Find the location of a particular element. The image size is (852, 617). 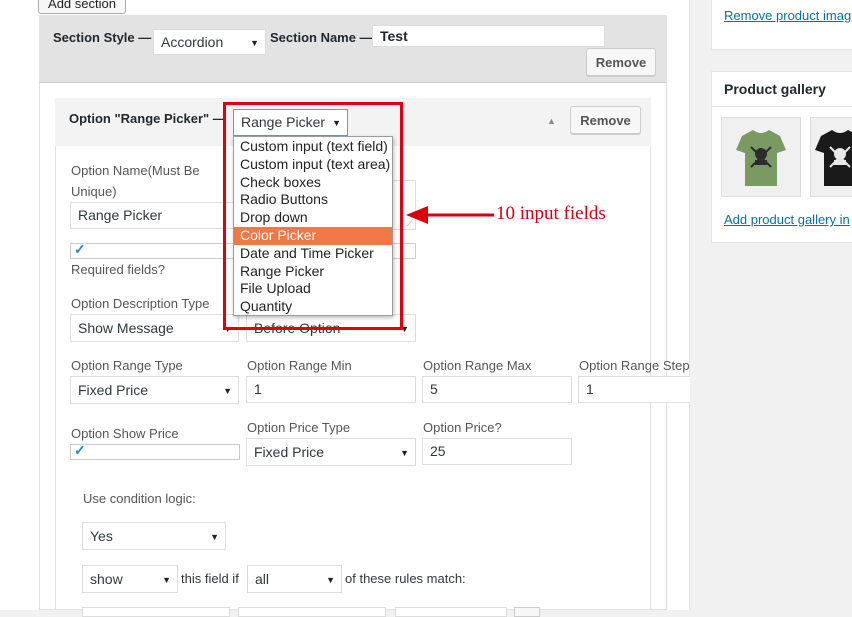

condition-logic-select: Yes ▼ is located at coordinates (154, 536).